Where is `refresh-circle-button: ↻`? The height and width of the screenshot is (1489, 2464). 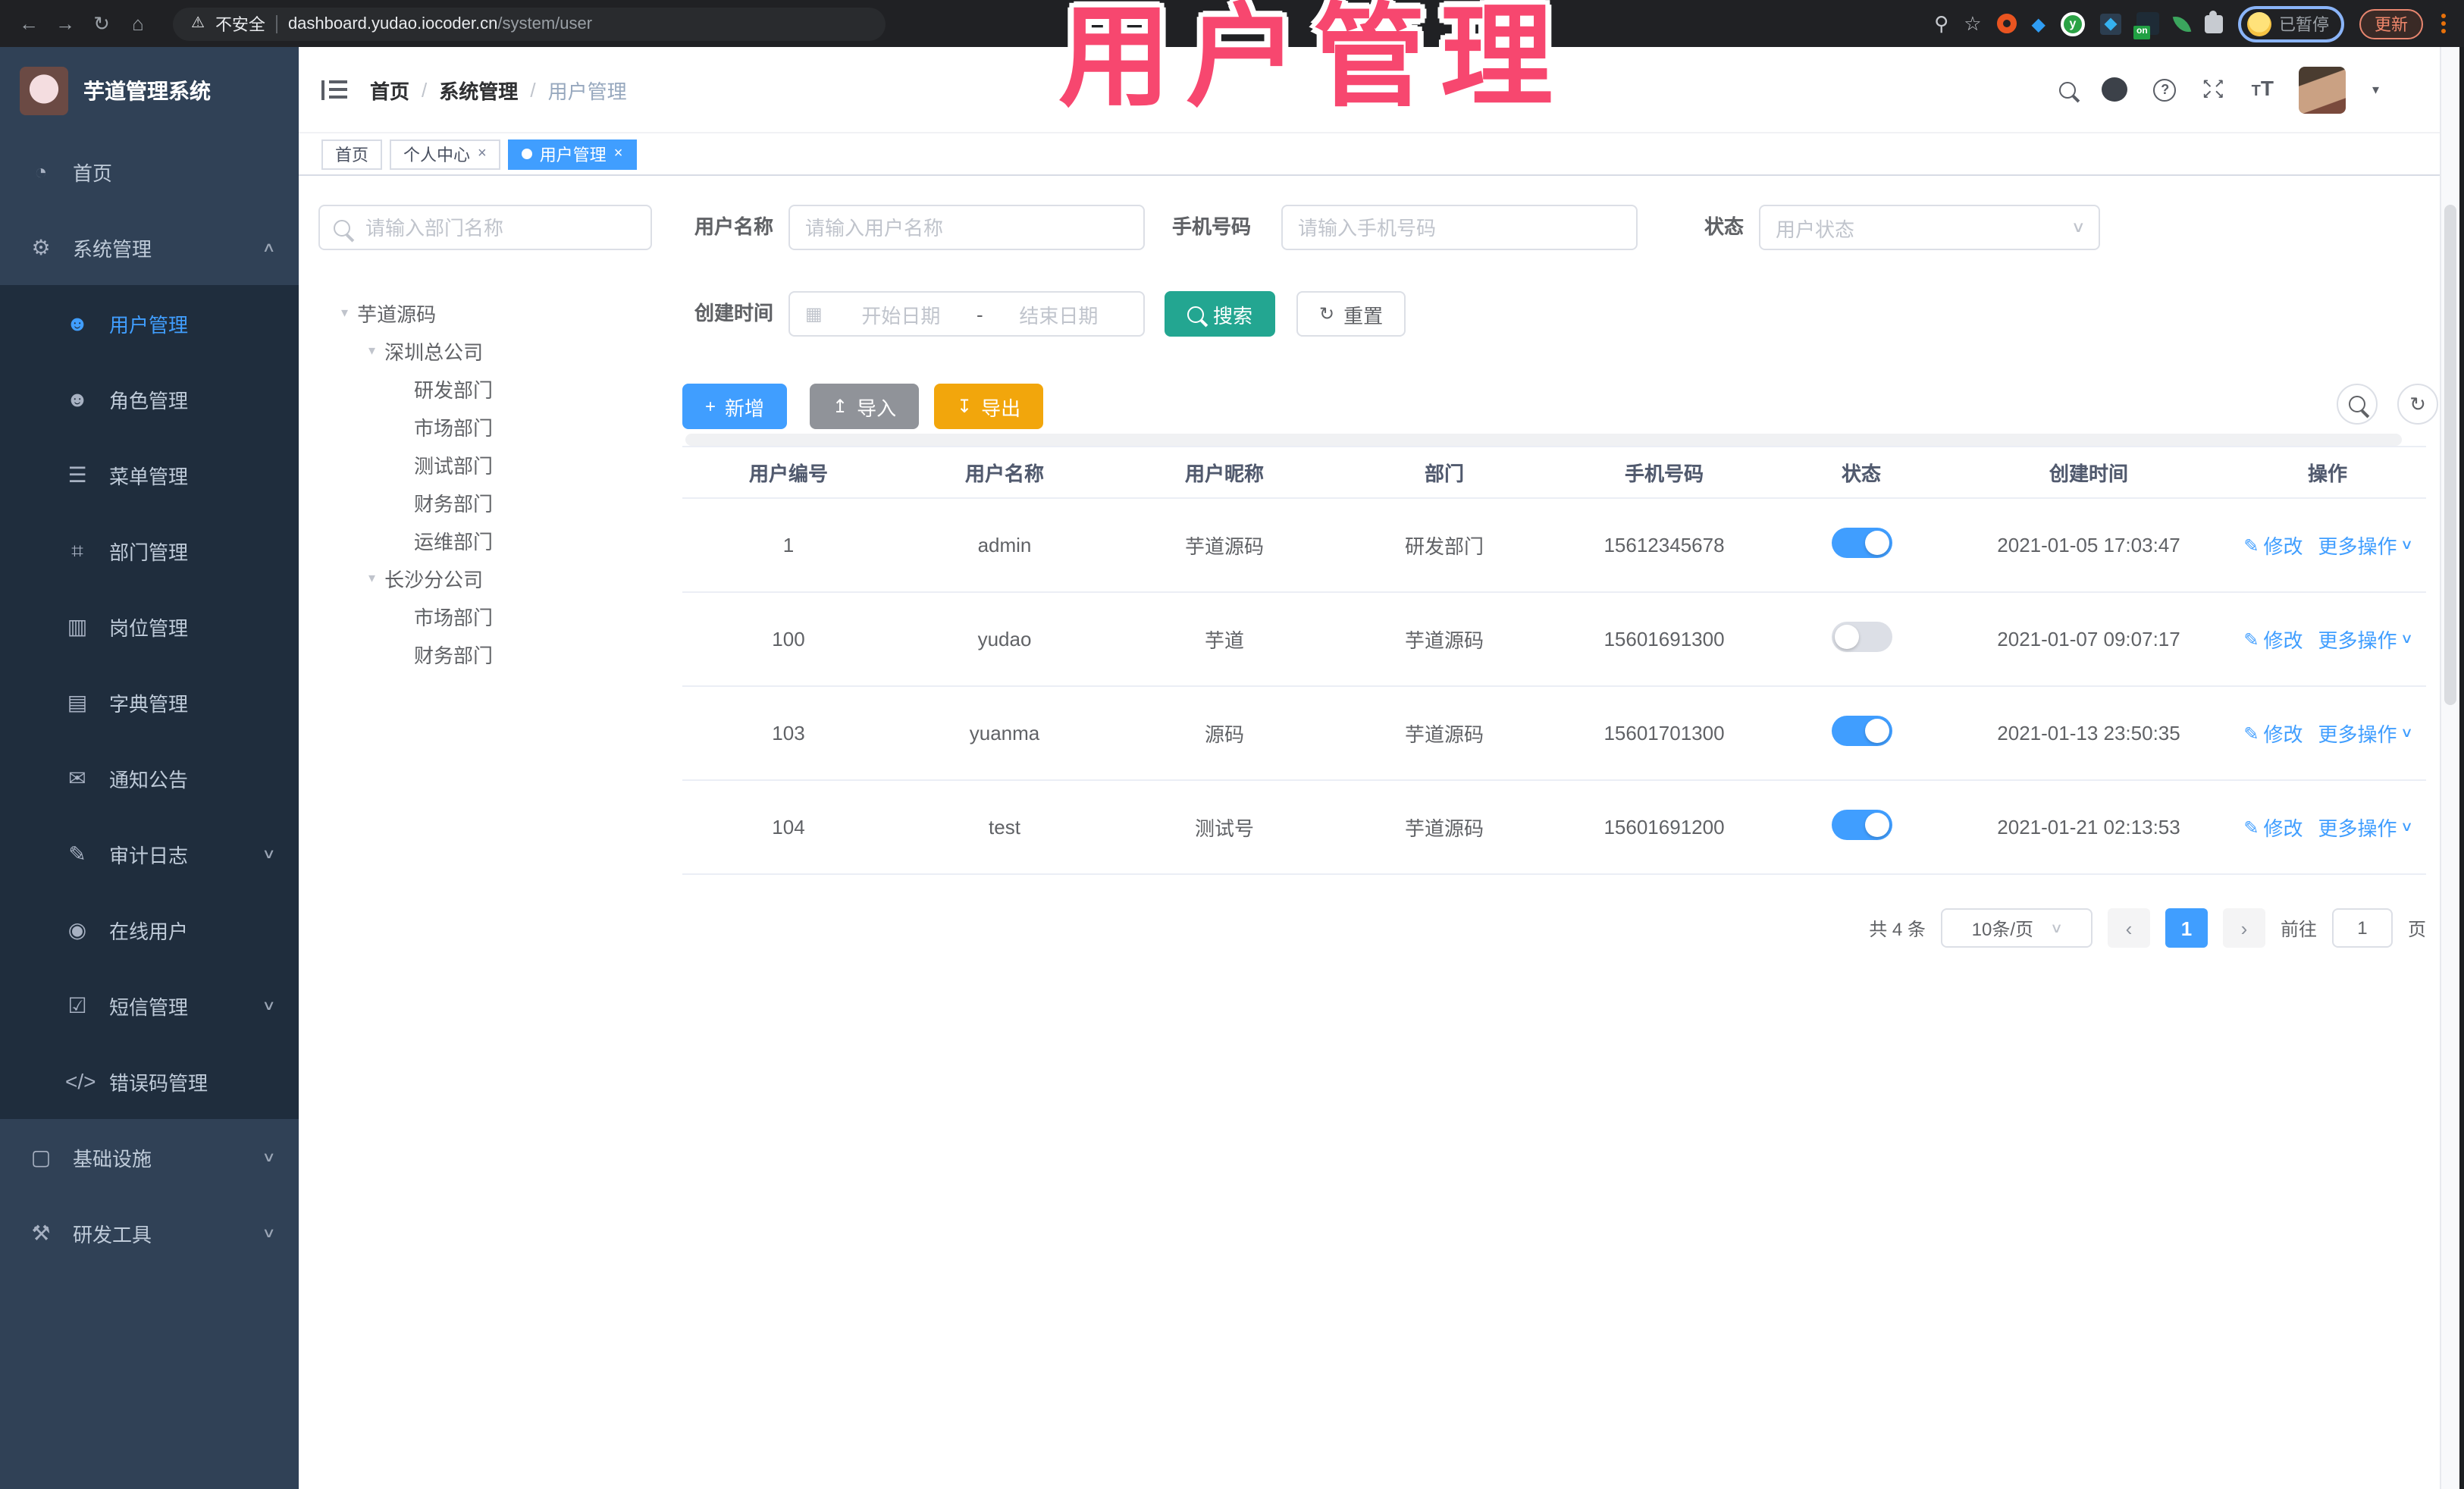
refresh-circle-button: ↻ is located at coordinates (2417, 405).